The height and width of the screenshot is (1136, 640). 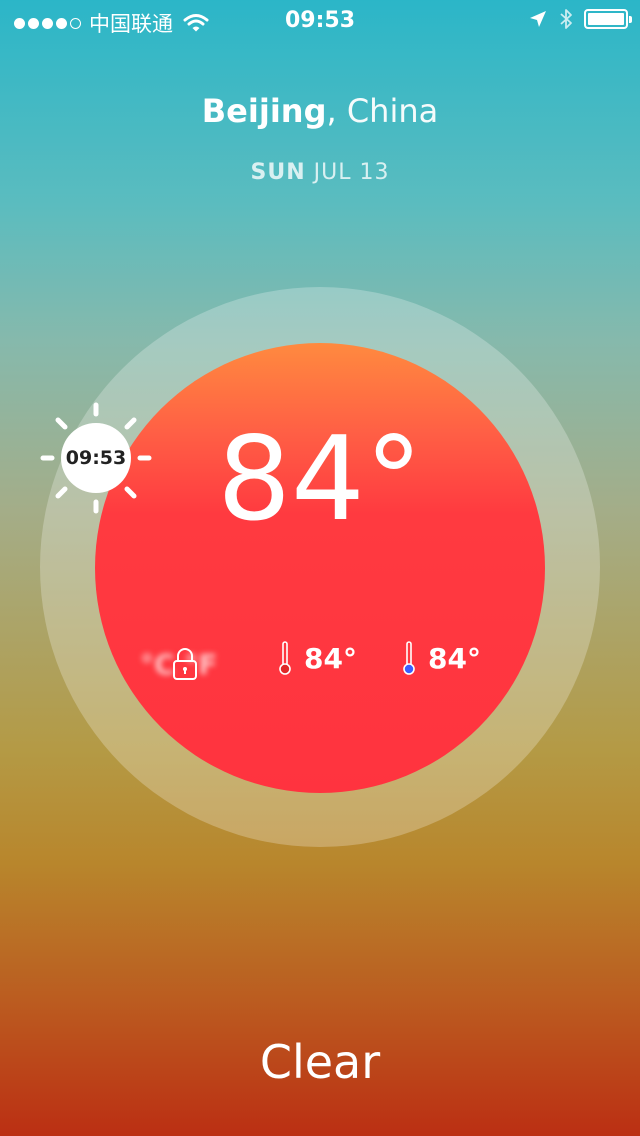 What do you see at coordinates (454, 658) in the screenshot?
I see `low-temperature-value: 84°` at bounding box center [454, 658].